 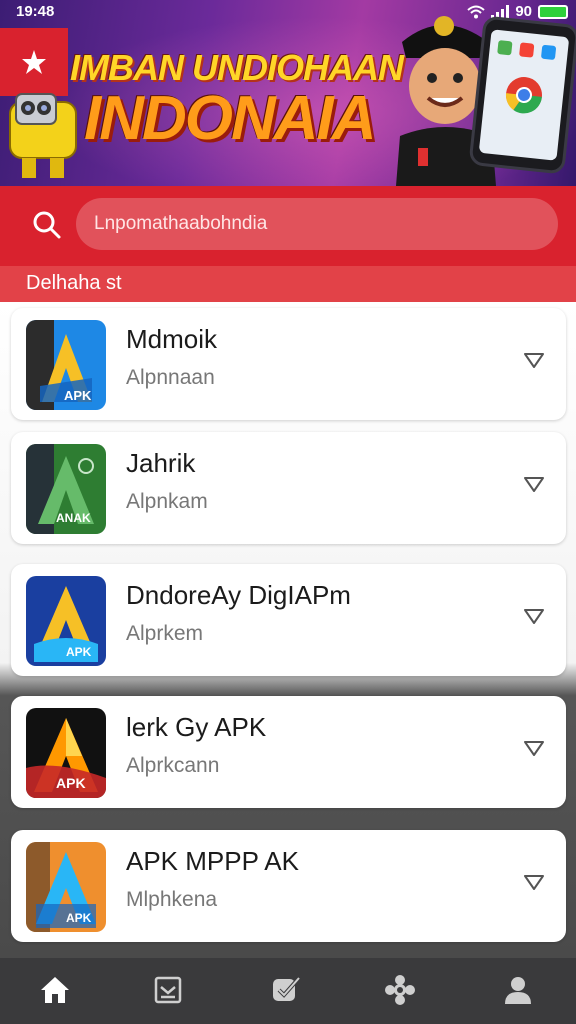 I want to click on banner-headline: IMBAN UNDIOHAAN INDONAIA, so click(x=240, y=100).